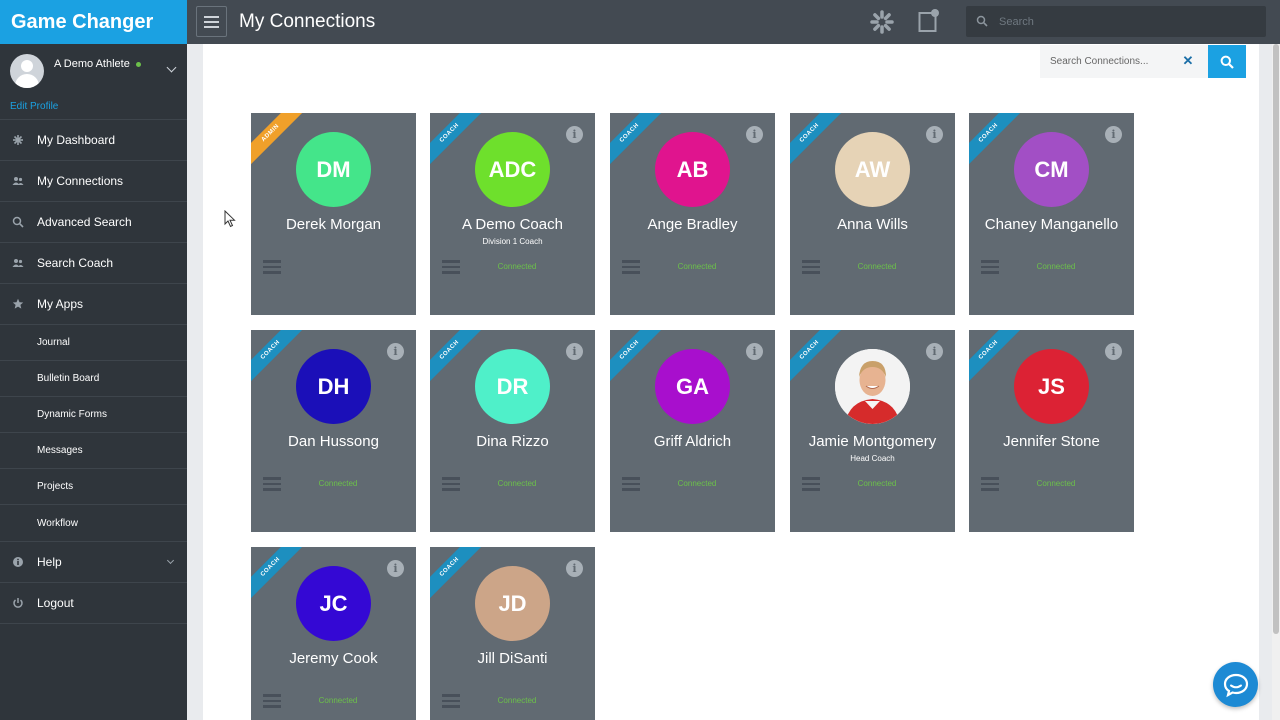  What do you see at coordinates (872, 224) in the screenshot?
I see `connection-name: Anna Wills` at bounding box center [872, 224].